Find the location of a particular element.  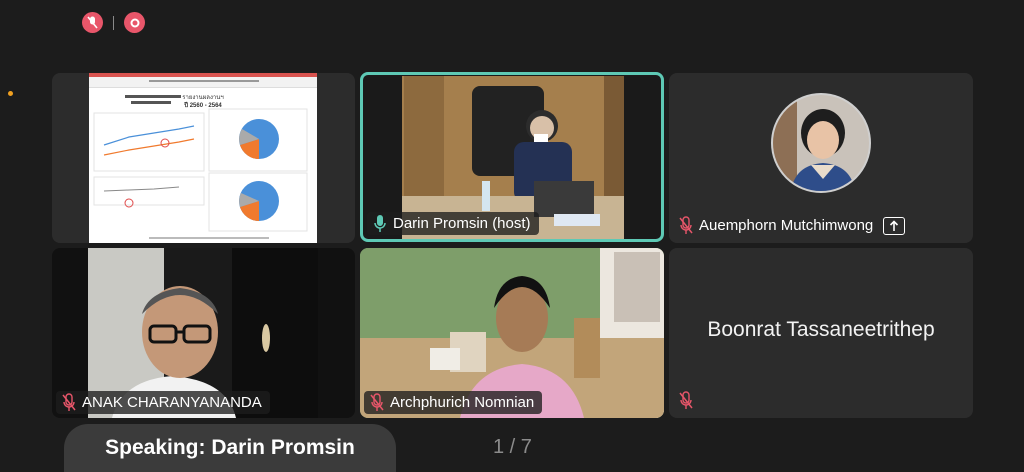

video-tile-boonrat: Boonrat Tassaneetrithep is located at coordinates (821, 333).